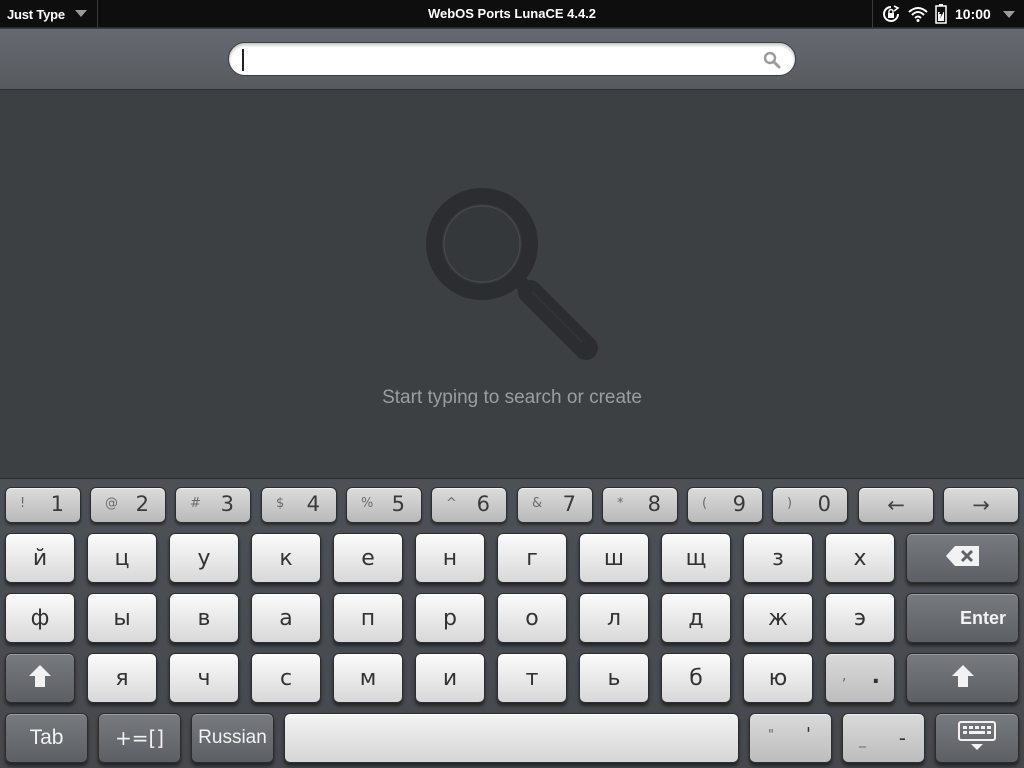 The image size is (1024, 768). I want to click on key-letter: к, so click(286, 558).